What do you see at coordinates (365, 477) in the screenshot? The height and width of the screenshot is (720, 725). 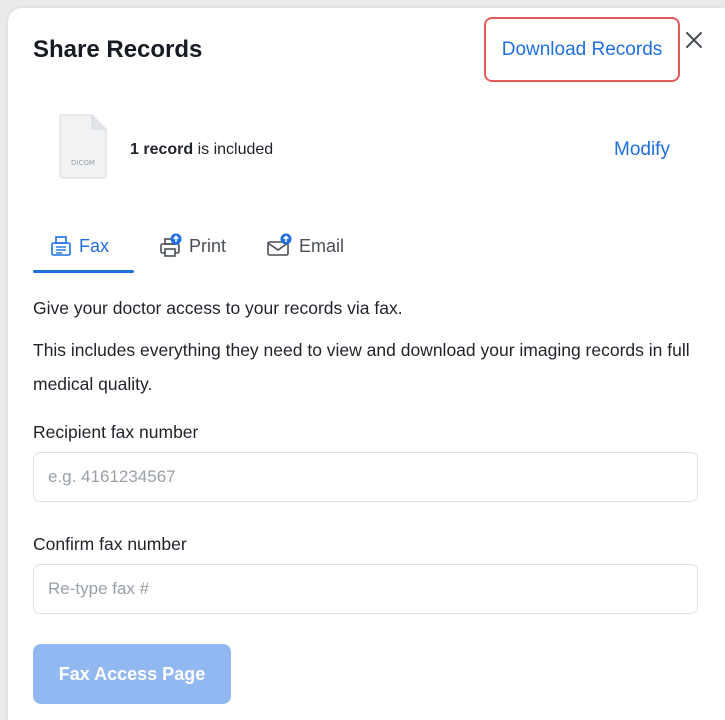 I see `recipient-fax-input` at bounding box center [365, 477].